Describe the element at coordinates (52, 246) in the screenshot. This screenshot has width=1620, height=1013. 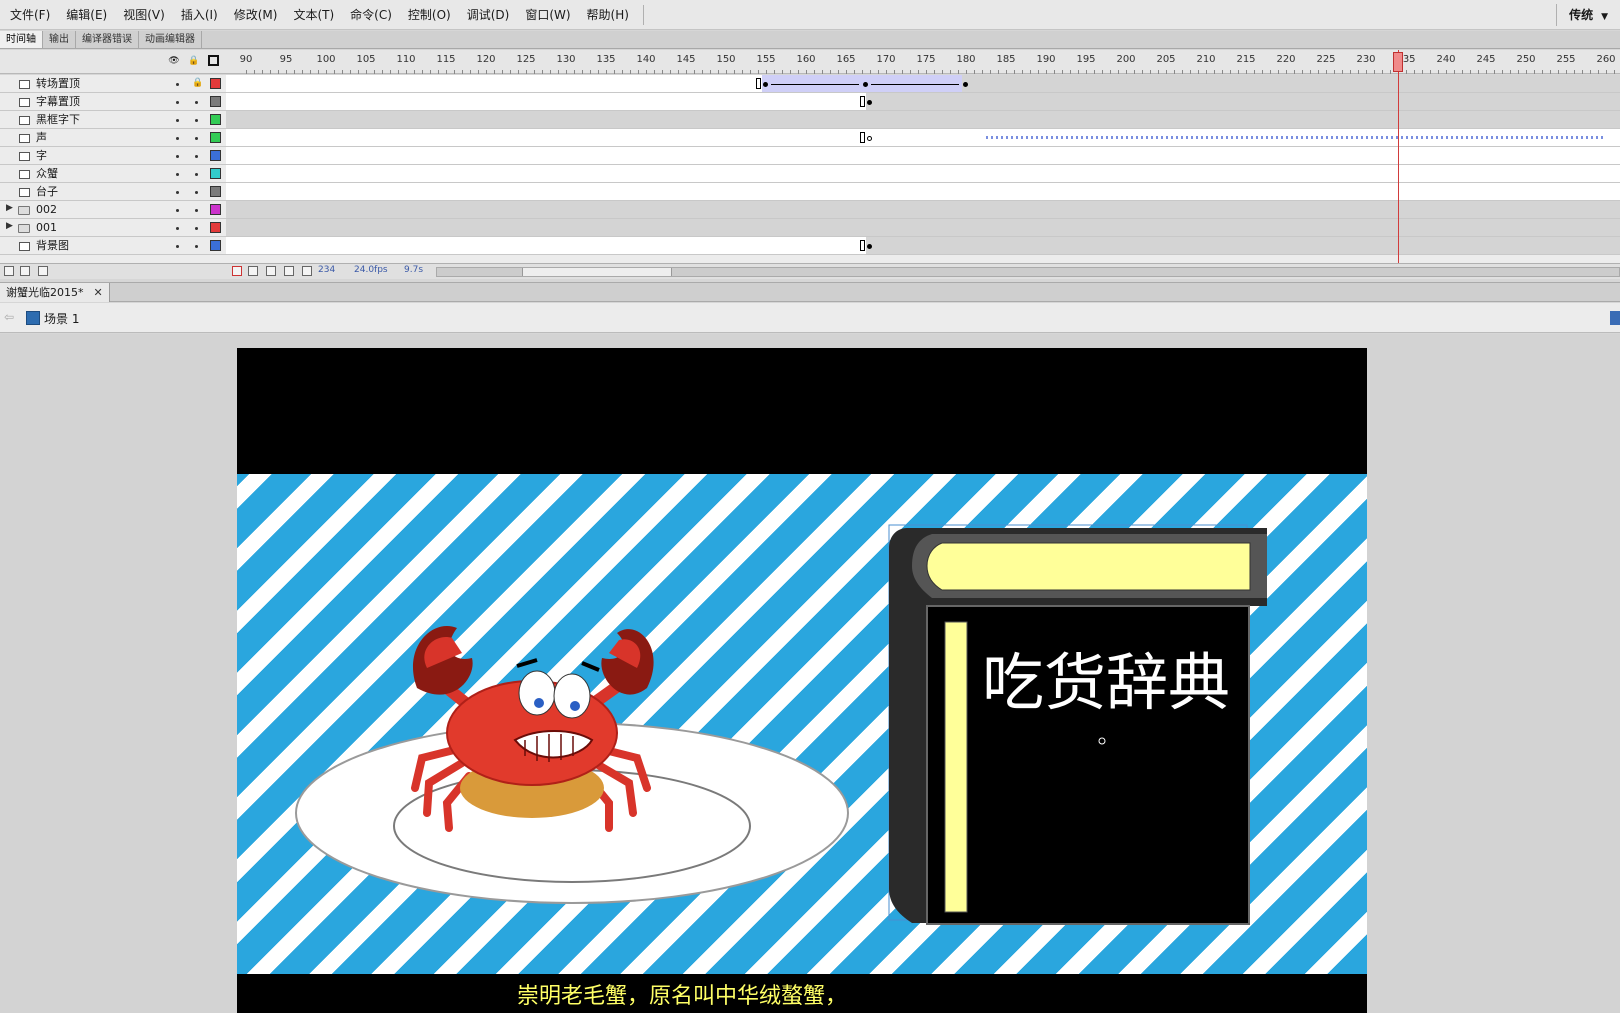
I see `layer-name: 背景图` at that location.